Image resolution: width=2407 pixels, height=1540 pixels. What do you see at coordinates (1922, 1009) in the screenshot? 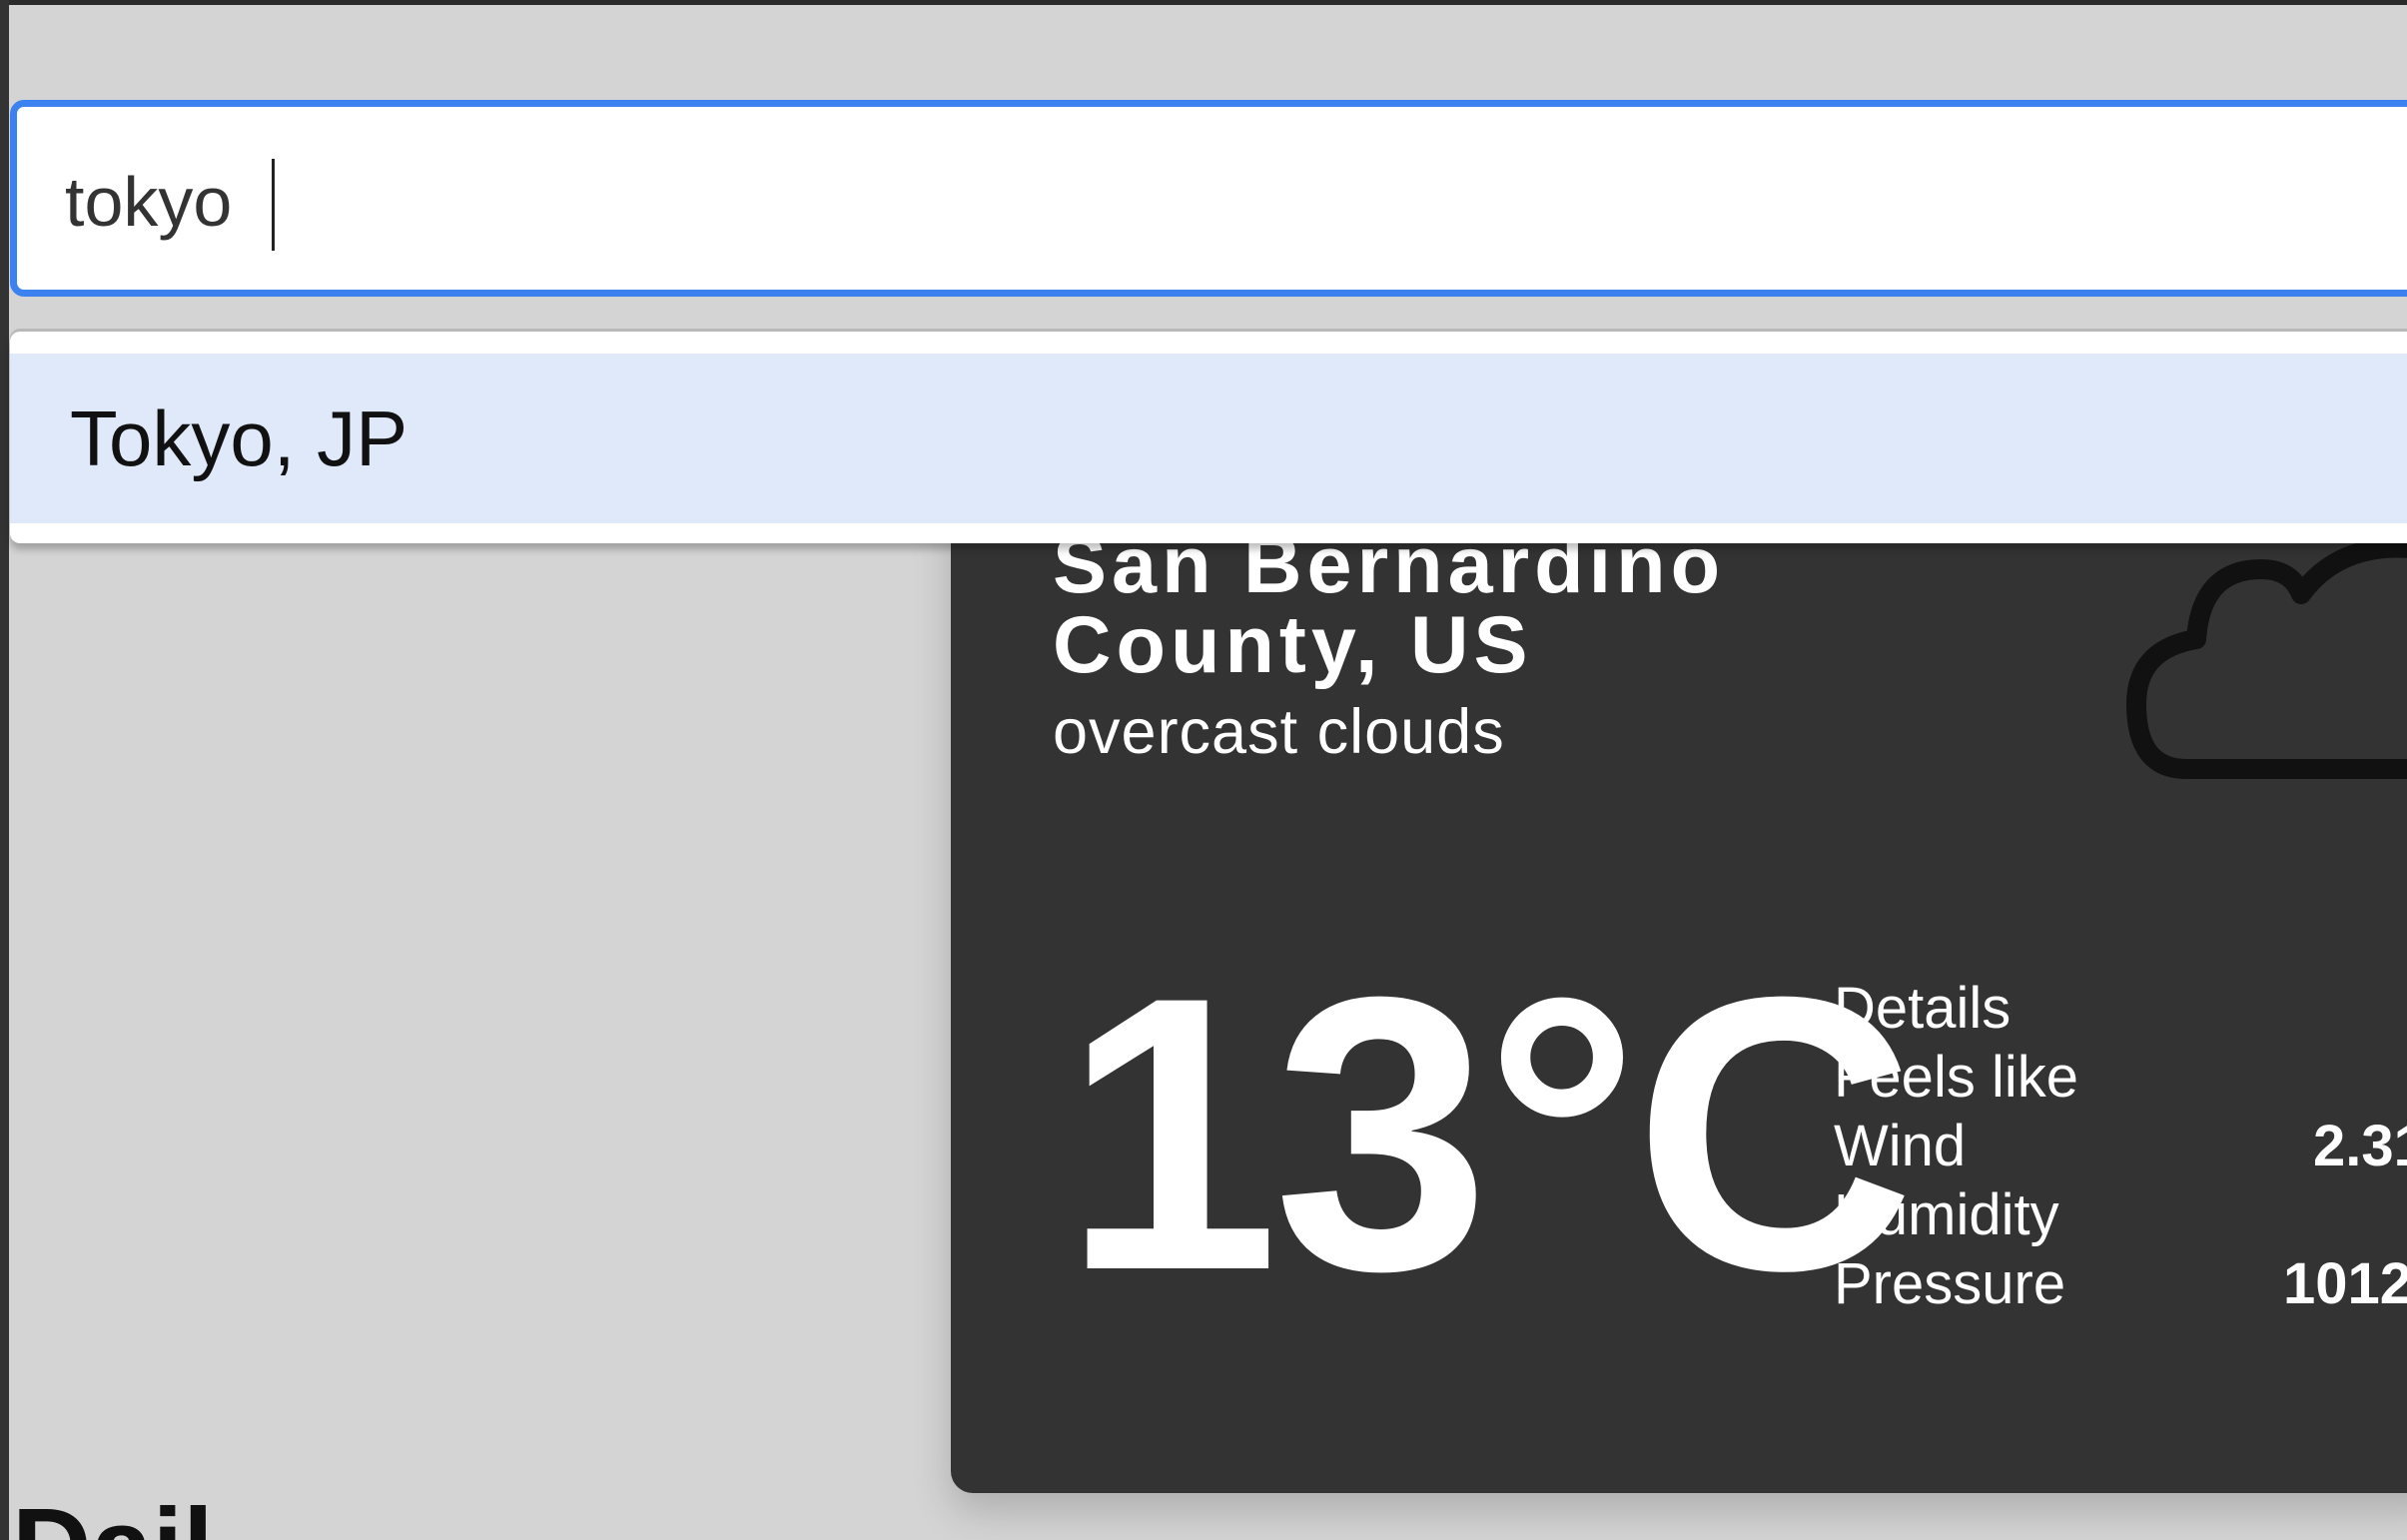
I see `details-heading-label: Details` at bounding box center [1922, 1009].